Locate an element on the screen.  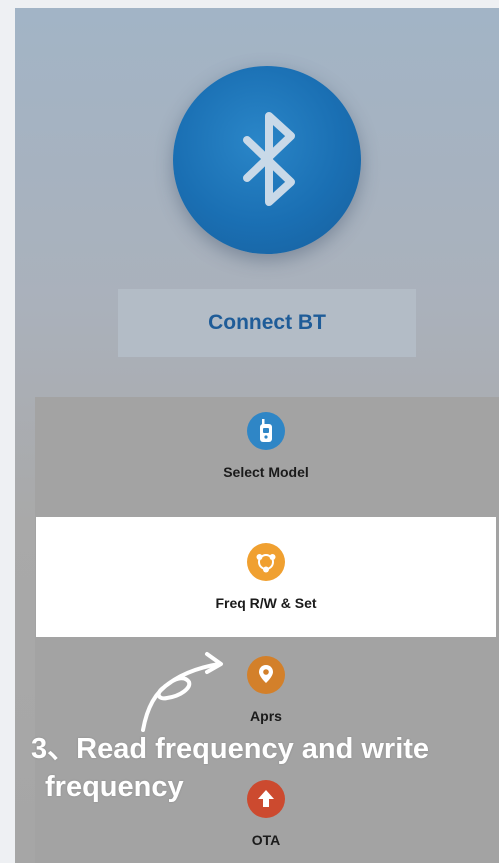
network-share-icon is located at coordinates (266, 562).